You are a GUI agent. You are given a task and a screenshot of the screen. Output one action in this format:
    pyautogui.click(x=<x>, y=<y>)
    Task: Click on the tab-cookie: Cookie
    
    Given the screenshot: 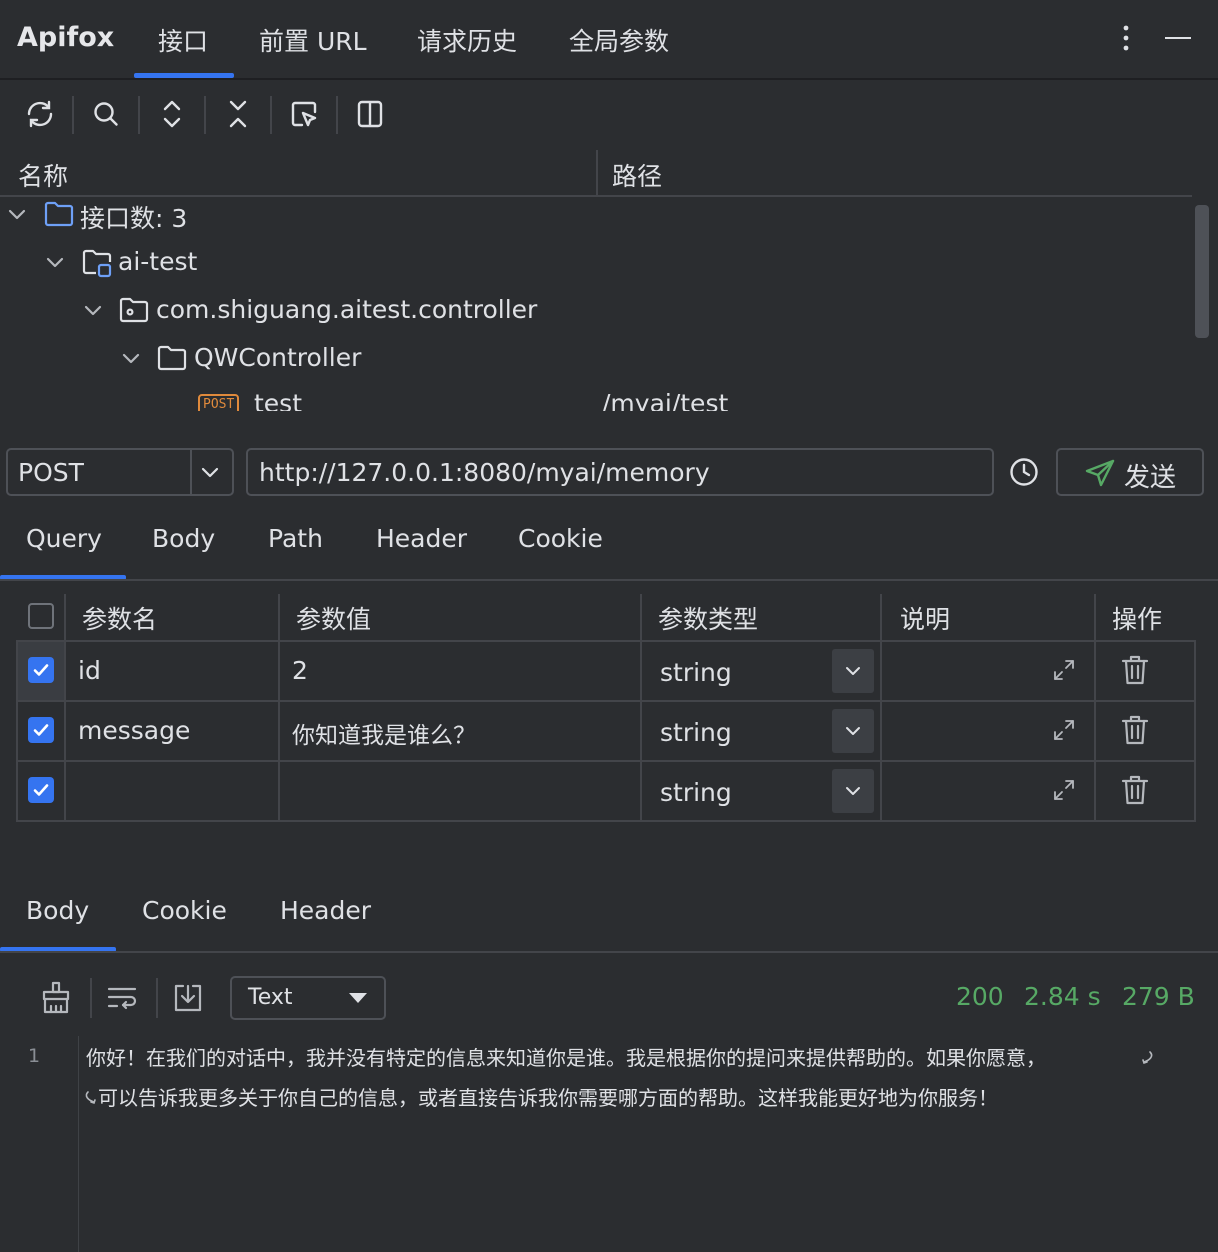 What is the action you would take?
    pyautogui.click(x=560, y=538)
    